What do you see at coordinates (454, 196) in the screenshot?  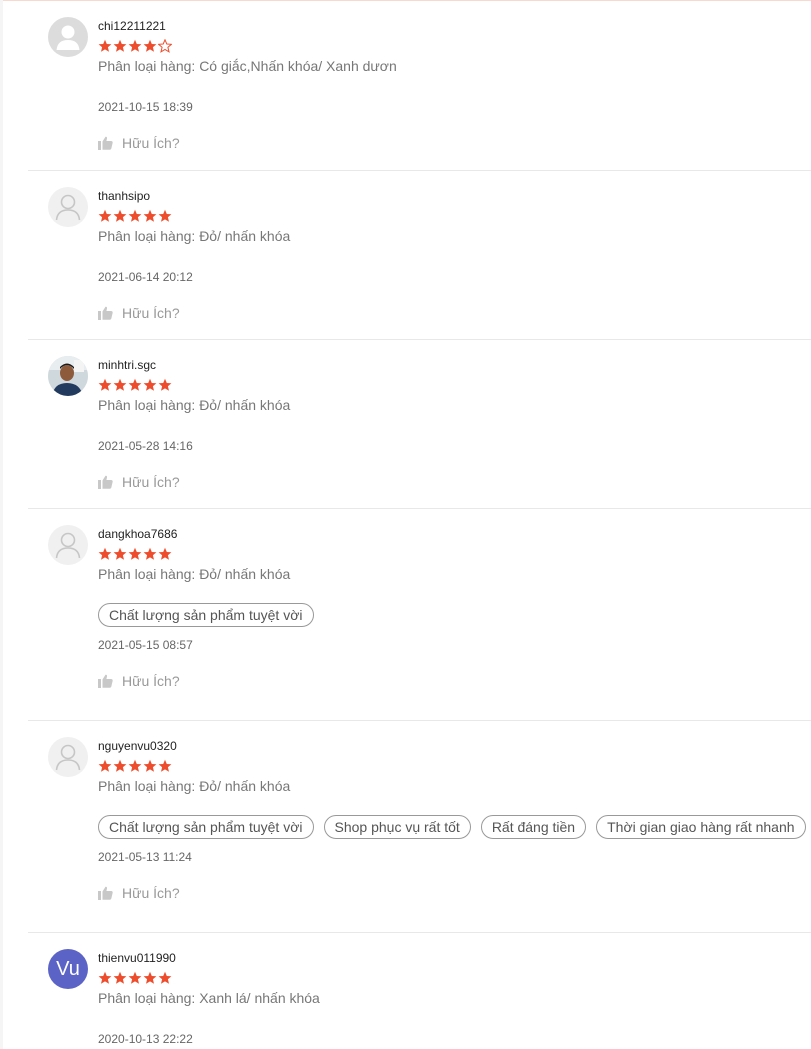 I see `reviewer-username: thanhsipo` at bounding box center [454, 196].